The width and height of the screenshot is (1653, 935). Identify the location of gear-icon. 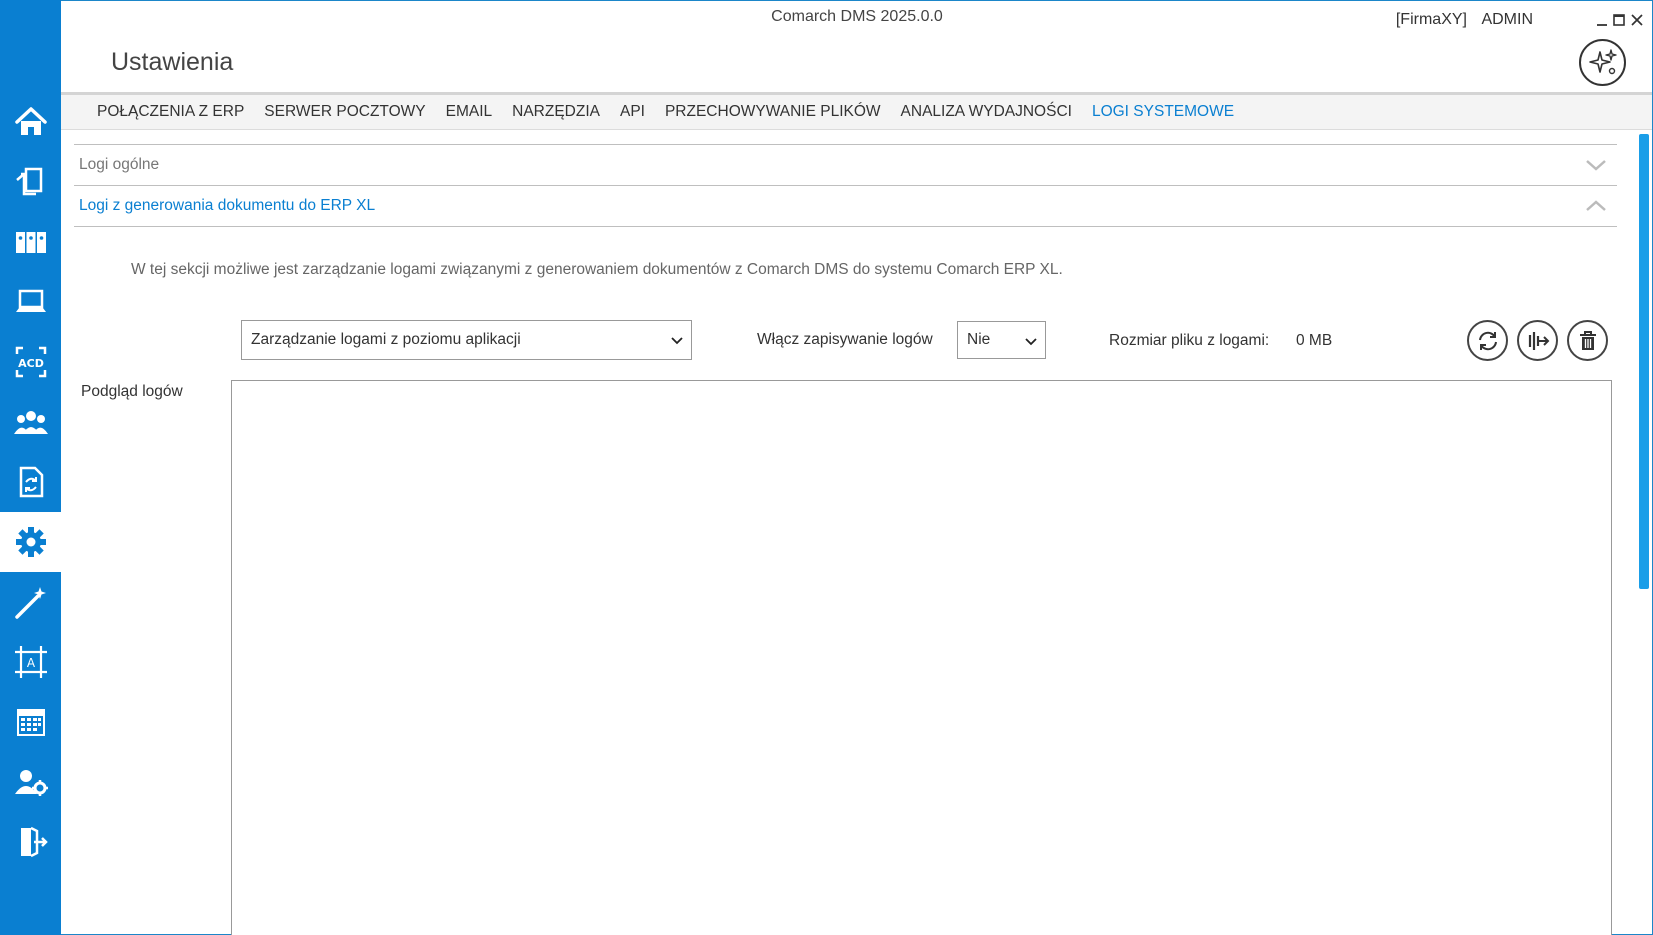
(30, 542).